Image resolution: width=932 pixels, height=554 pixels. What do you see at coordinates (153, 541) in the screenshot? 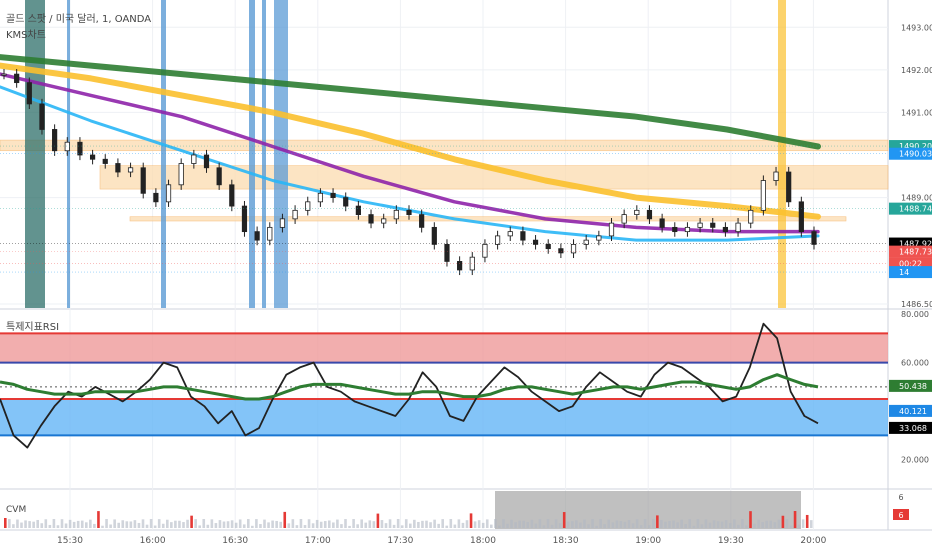
I see `time-tick-label: 16:00` at bounding box center [153, 541].